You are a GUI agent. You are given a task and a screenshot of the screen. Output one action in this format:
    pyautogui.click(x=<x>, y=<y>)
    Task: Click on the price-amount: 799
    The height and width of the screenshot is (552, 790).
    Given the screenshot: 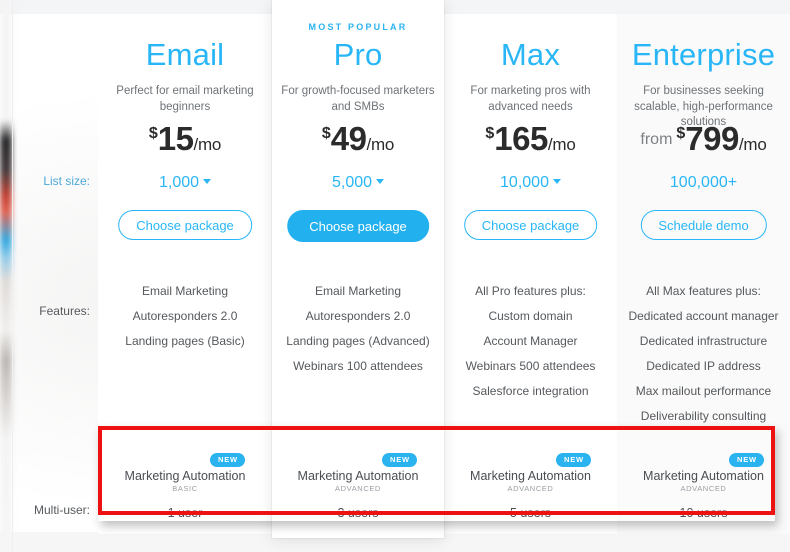 What is the action you would take?
    pyautogui.click(x=712, y=138)
    